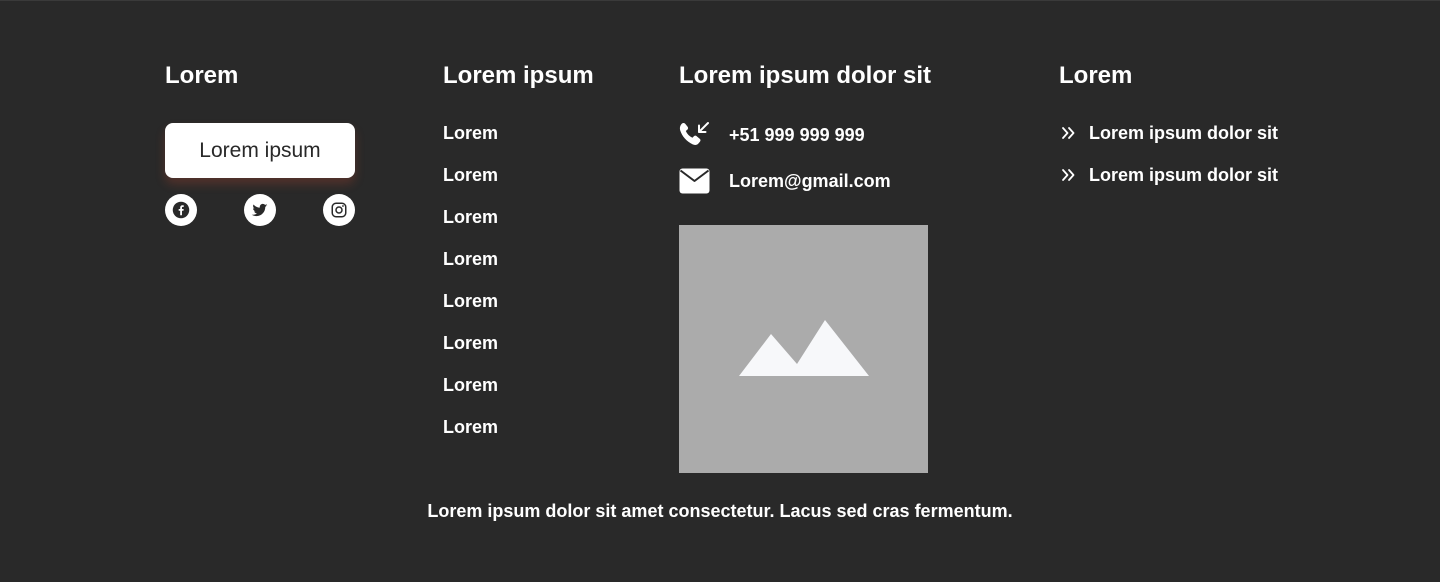 The width and height of the screenshot is (1440, 582). I want to click on image-placeholder-icon, so click(803, 348).